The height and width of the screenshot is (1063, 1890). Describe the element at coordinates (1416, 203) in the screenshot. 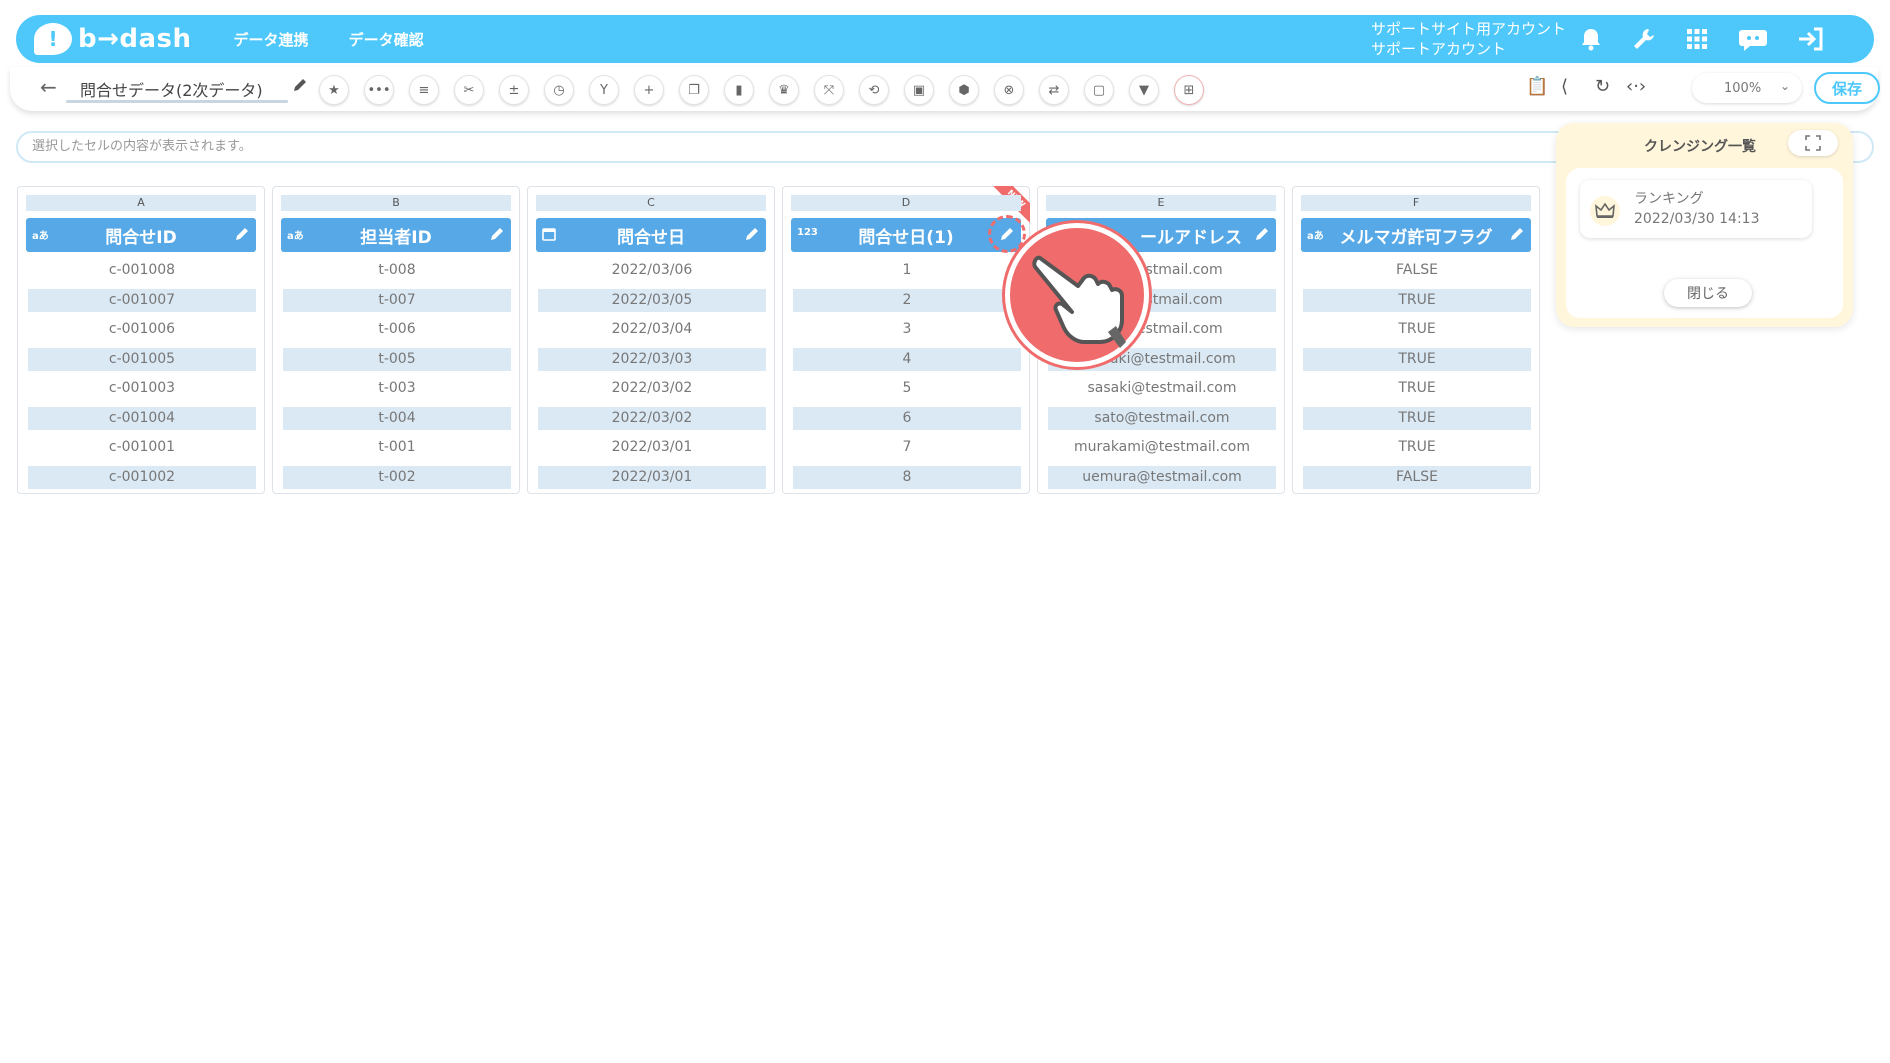

I see `column-letter: F` at that location.